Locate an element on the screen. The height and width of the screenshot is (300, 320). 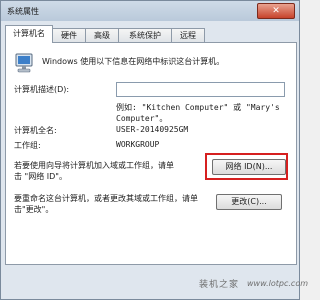
close-button: ✕ is located at coordinates (276, 11).